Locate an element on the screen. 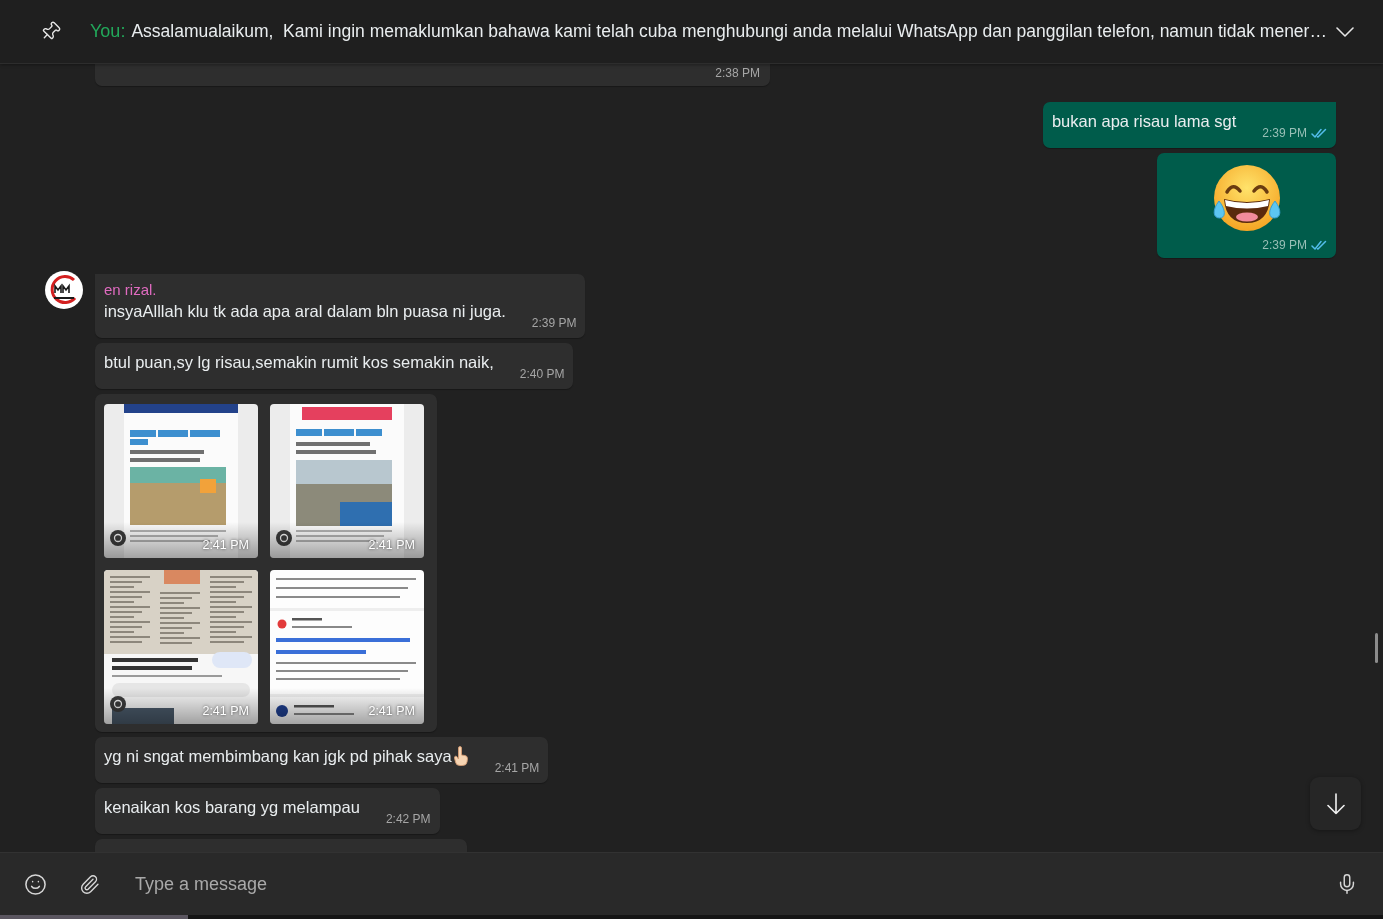  arrow-down-icon is located at coordinates (1335, 803).